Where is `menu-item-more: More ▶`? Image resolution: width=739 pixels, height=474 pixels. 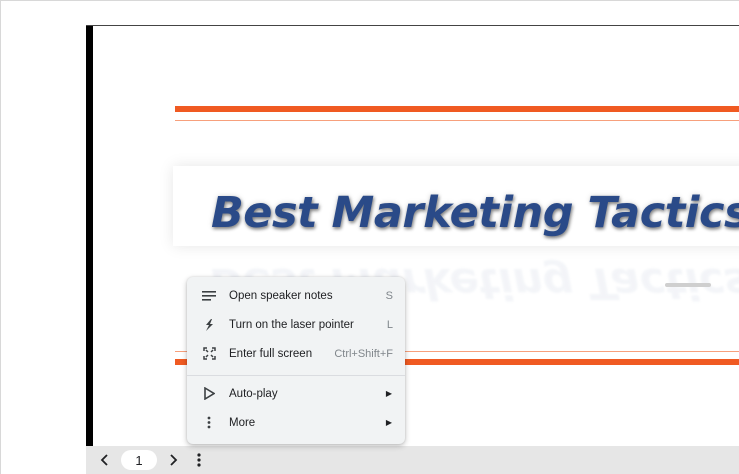
menu-item-more: More ▶ is located at coordinates (296, 422).